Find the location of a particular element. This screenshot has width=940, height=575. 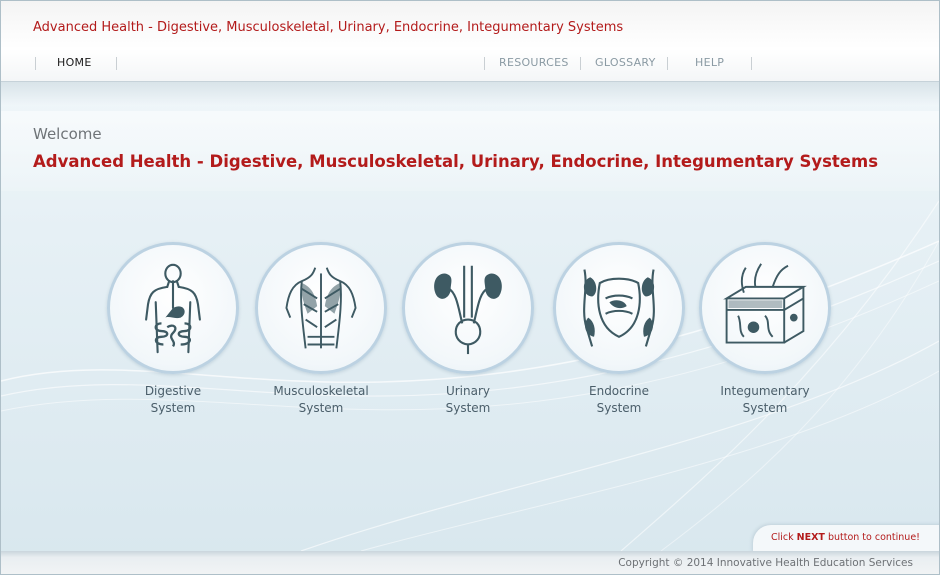

digestive-system-button: Digestive System is located at coordinates (173, 329).